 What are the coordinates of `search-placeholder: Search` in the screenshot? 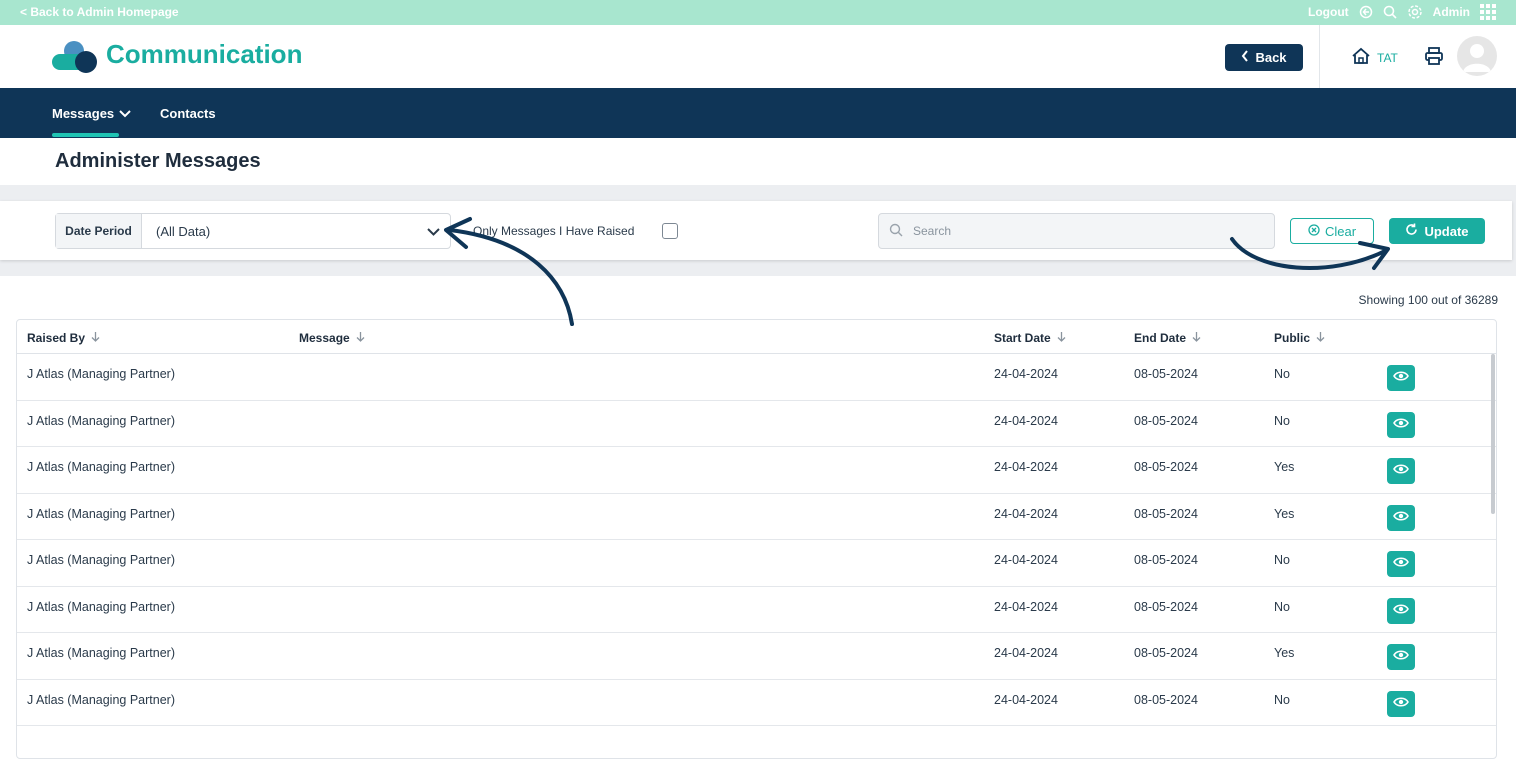 It's located at (932, 231).